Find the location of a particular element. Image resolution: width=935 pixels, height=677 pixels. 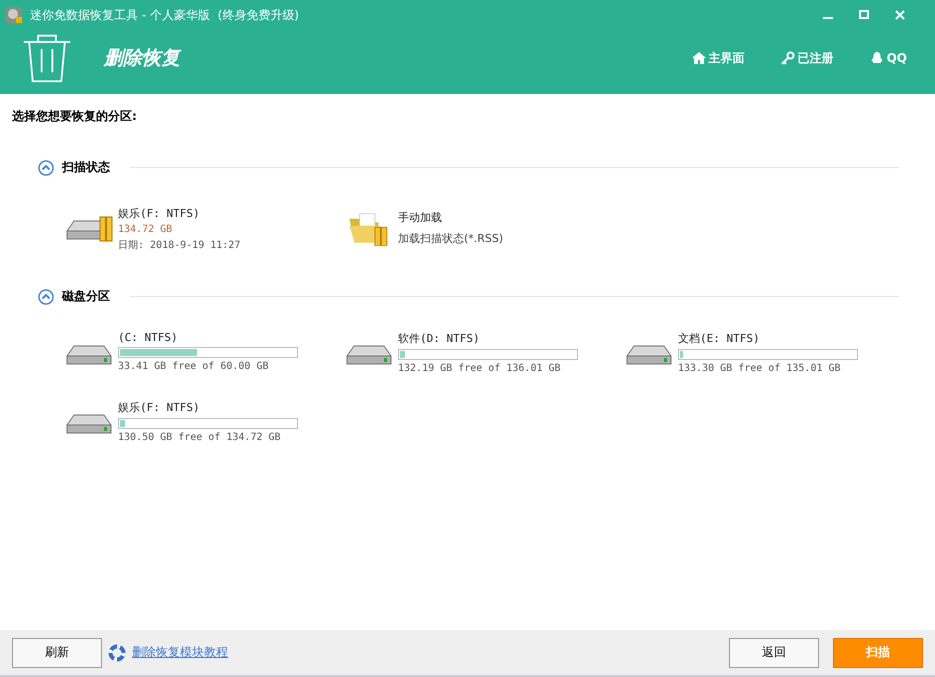

drive-size: 134.72 GB is located at coordinates (146, 229).